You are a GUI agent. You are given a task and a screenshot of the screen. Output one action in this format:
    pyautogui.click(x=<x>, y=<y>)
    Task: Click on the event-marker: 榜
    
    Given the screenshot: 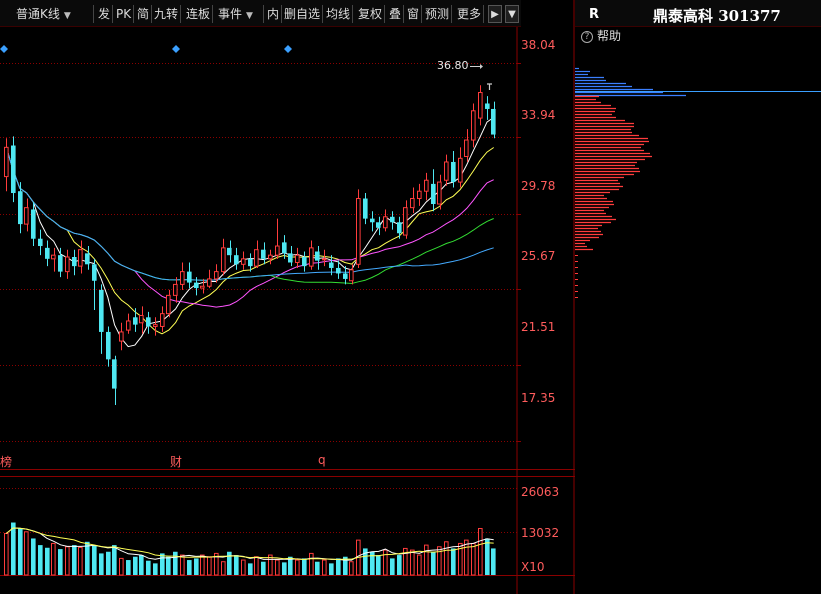 What is the action you would take?
    pyautogui.click(x=6, y=461)
    